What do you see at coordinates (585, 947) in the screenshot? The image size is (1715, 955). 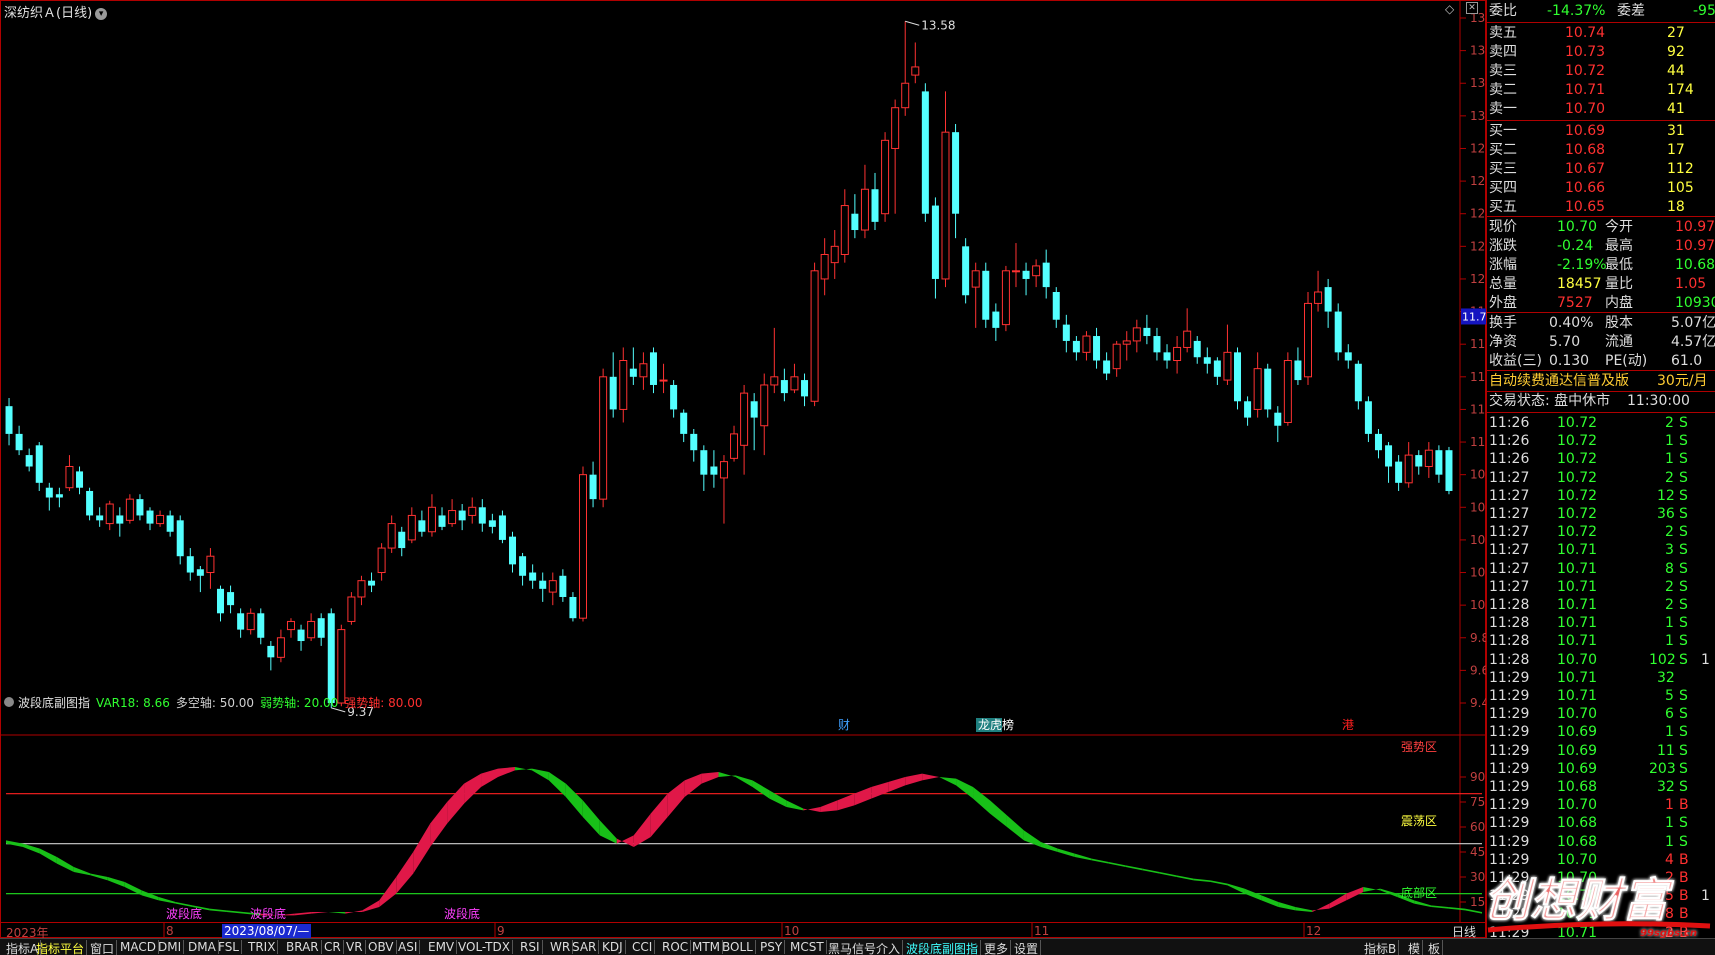 I see `tab-17: SAR` at bounding box center [585, 947].